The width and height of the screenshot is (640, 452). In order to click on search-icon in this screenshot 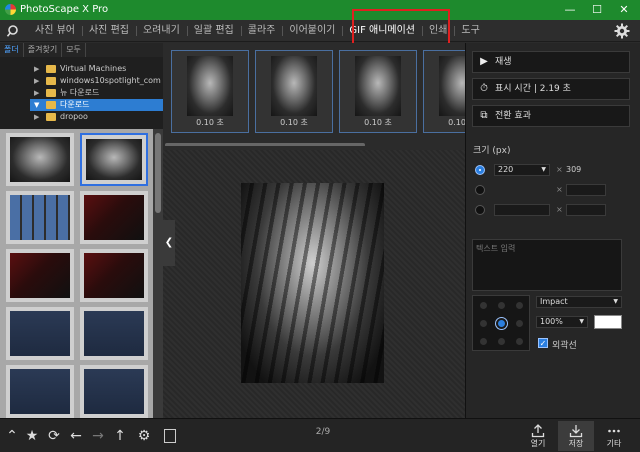, I will do `click(13, 31)`.